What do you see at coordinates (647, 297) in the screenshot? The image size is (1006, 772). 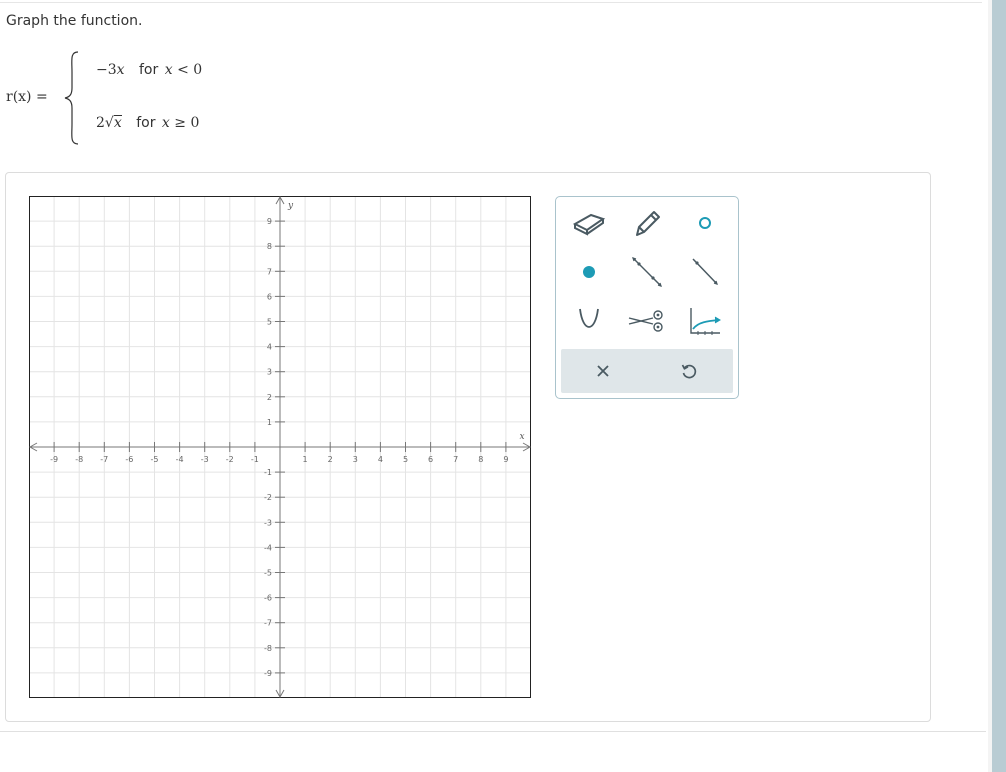 I see `graph-toolbox` at bounding box center [647, 297].